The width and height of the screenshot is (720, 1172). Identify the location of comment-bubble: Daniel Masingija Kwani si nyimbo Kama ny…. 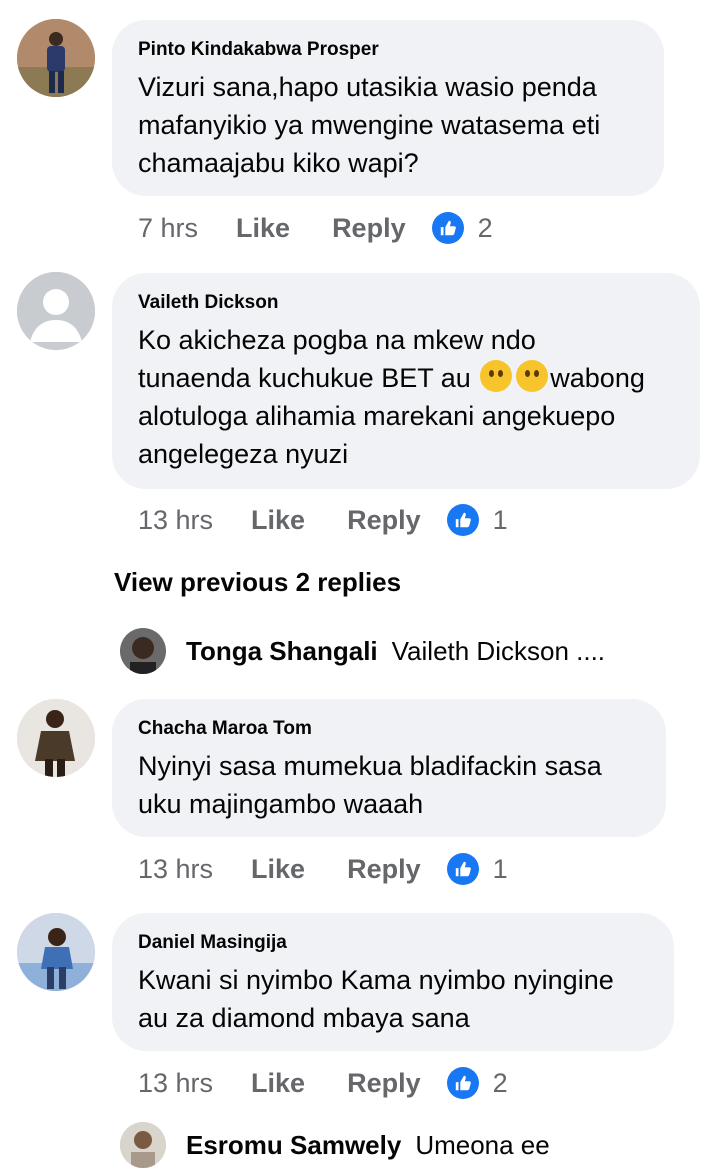
(393, 982).